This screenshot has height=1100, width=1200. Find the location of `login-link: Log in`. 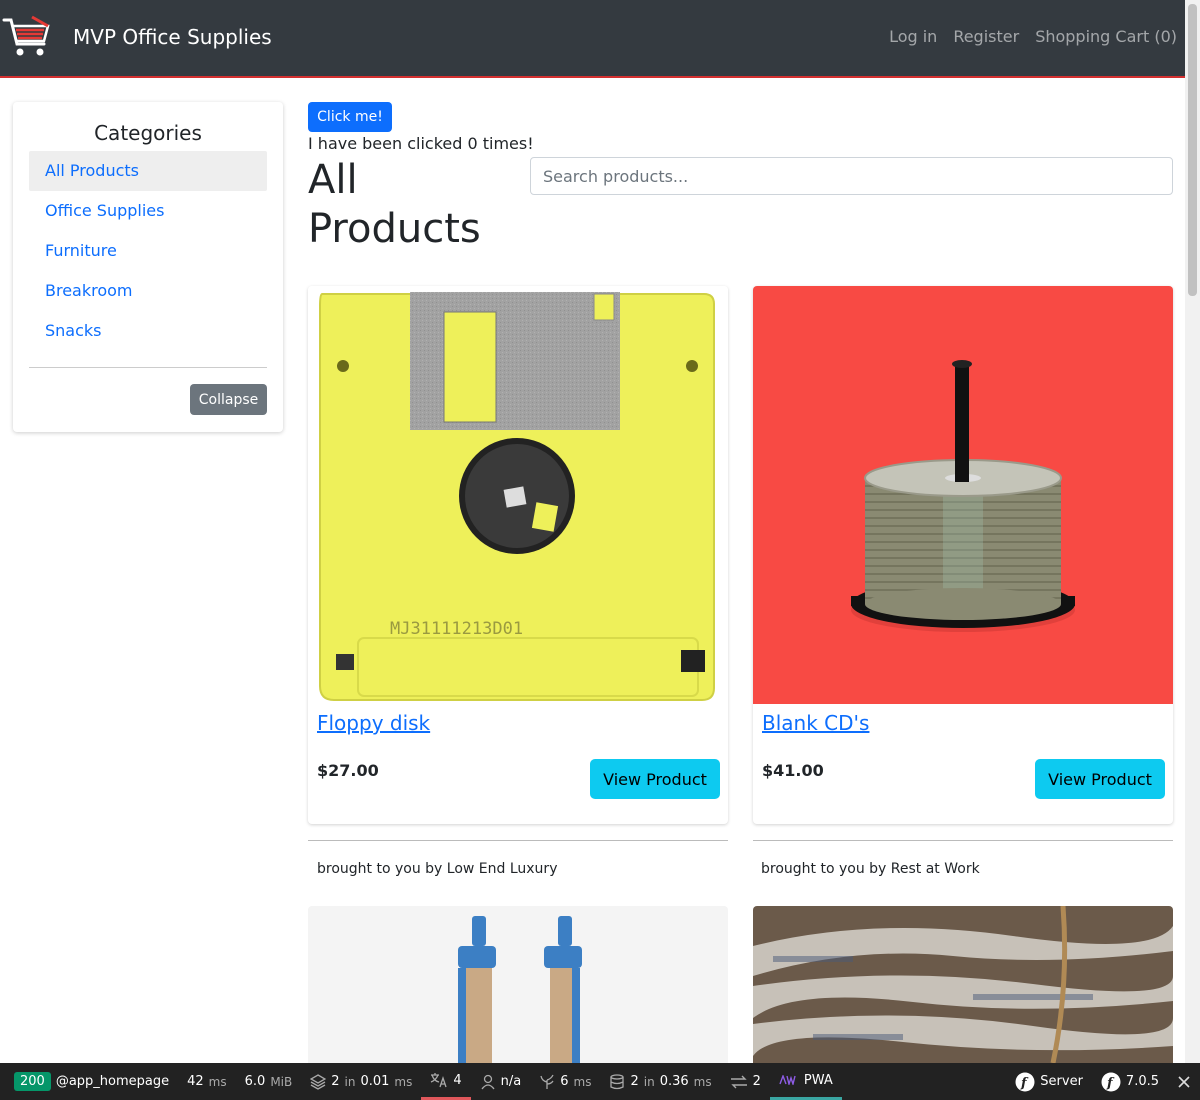

login-link: Log in is located at coordinates (913, 37).